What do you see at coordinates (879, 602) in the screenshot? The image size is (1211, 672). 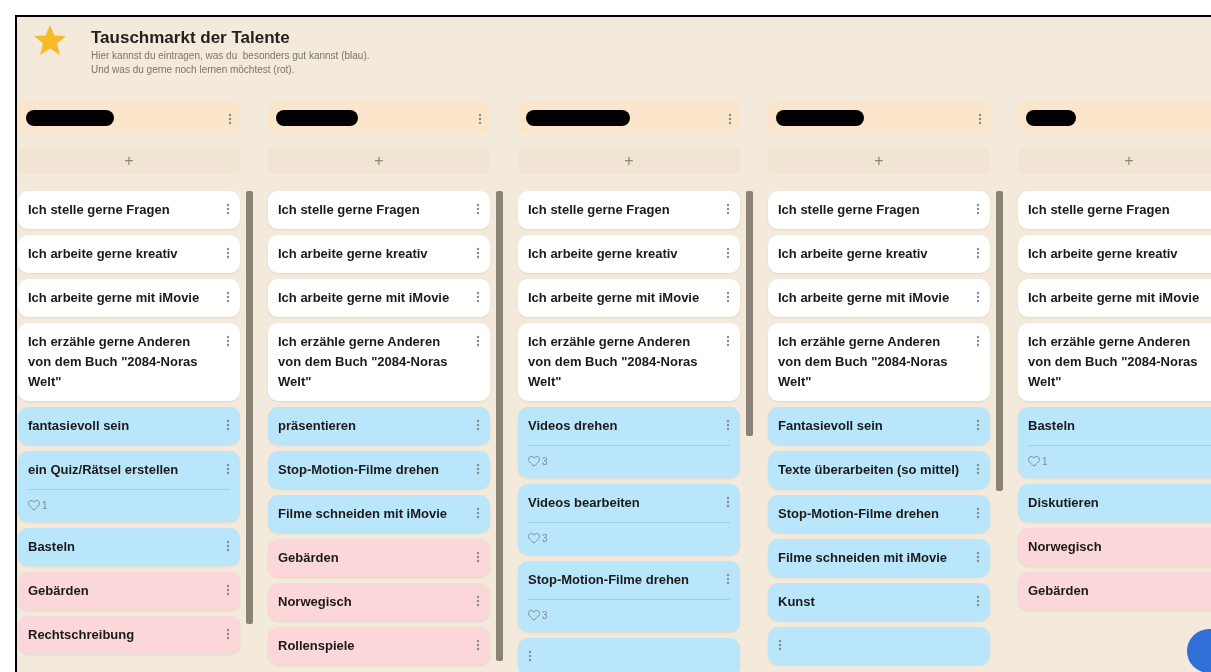 I see `post-card: Kunst` at bounding box center [879, 602].